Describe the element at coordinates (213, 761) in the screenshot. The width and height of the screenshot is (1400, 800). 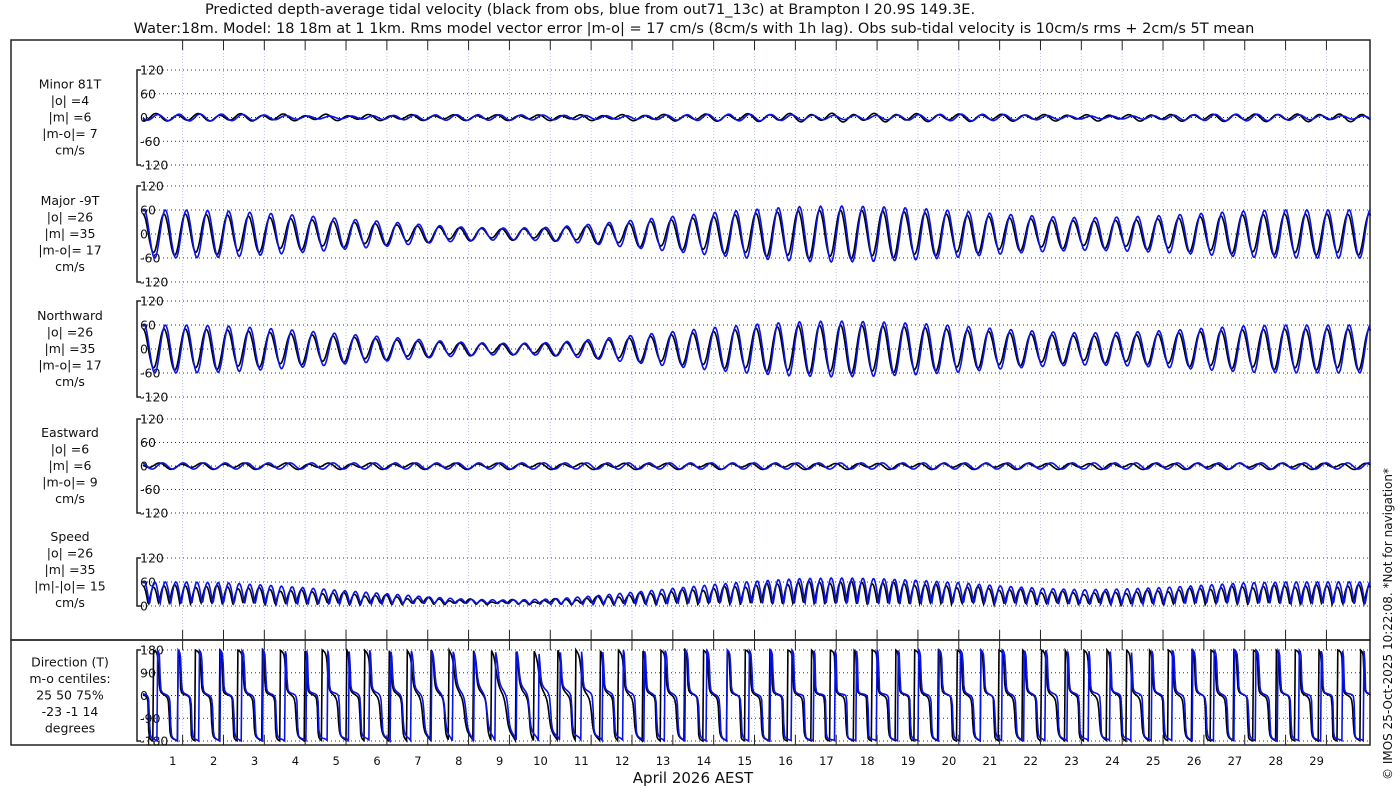
I see `x-tick-label: 2` at that location.